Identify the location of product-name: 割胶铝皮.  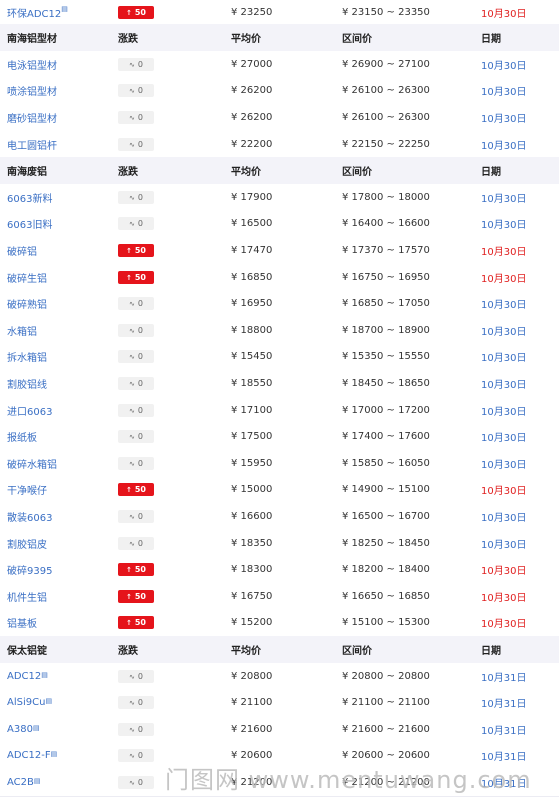
(27, 545).